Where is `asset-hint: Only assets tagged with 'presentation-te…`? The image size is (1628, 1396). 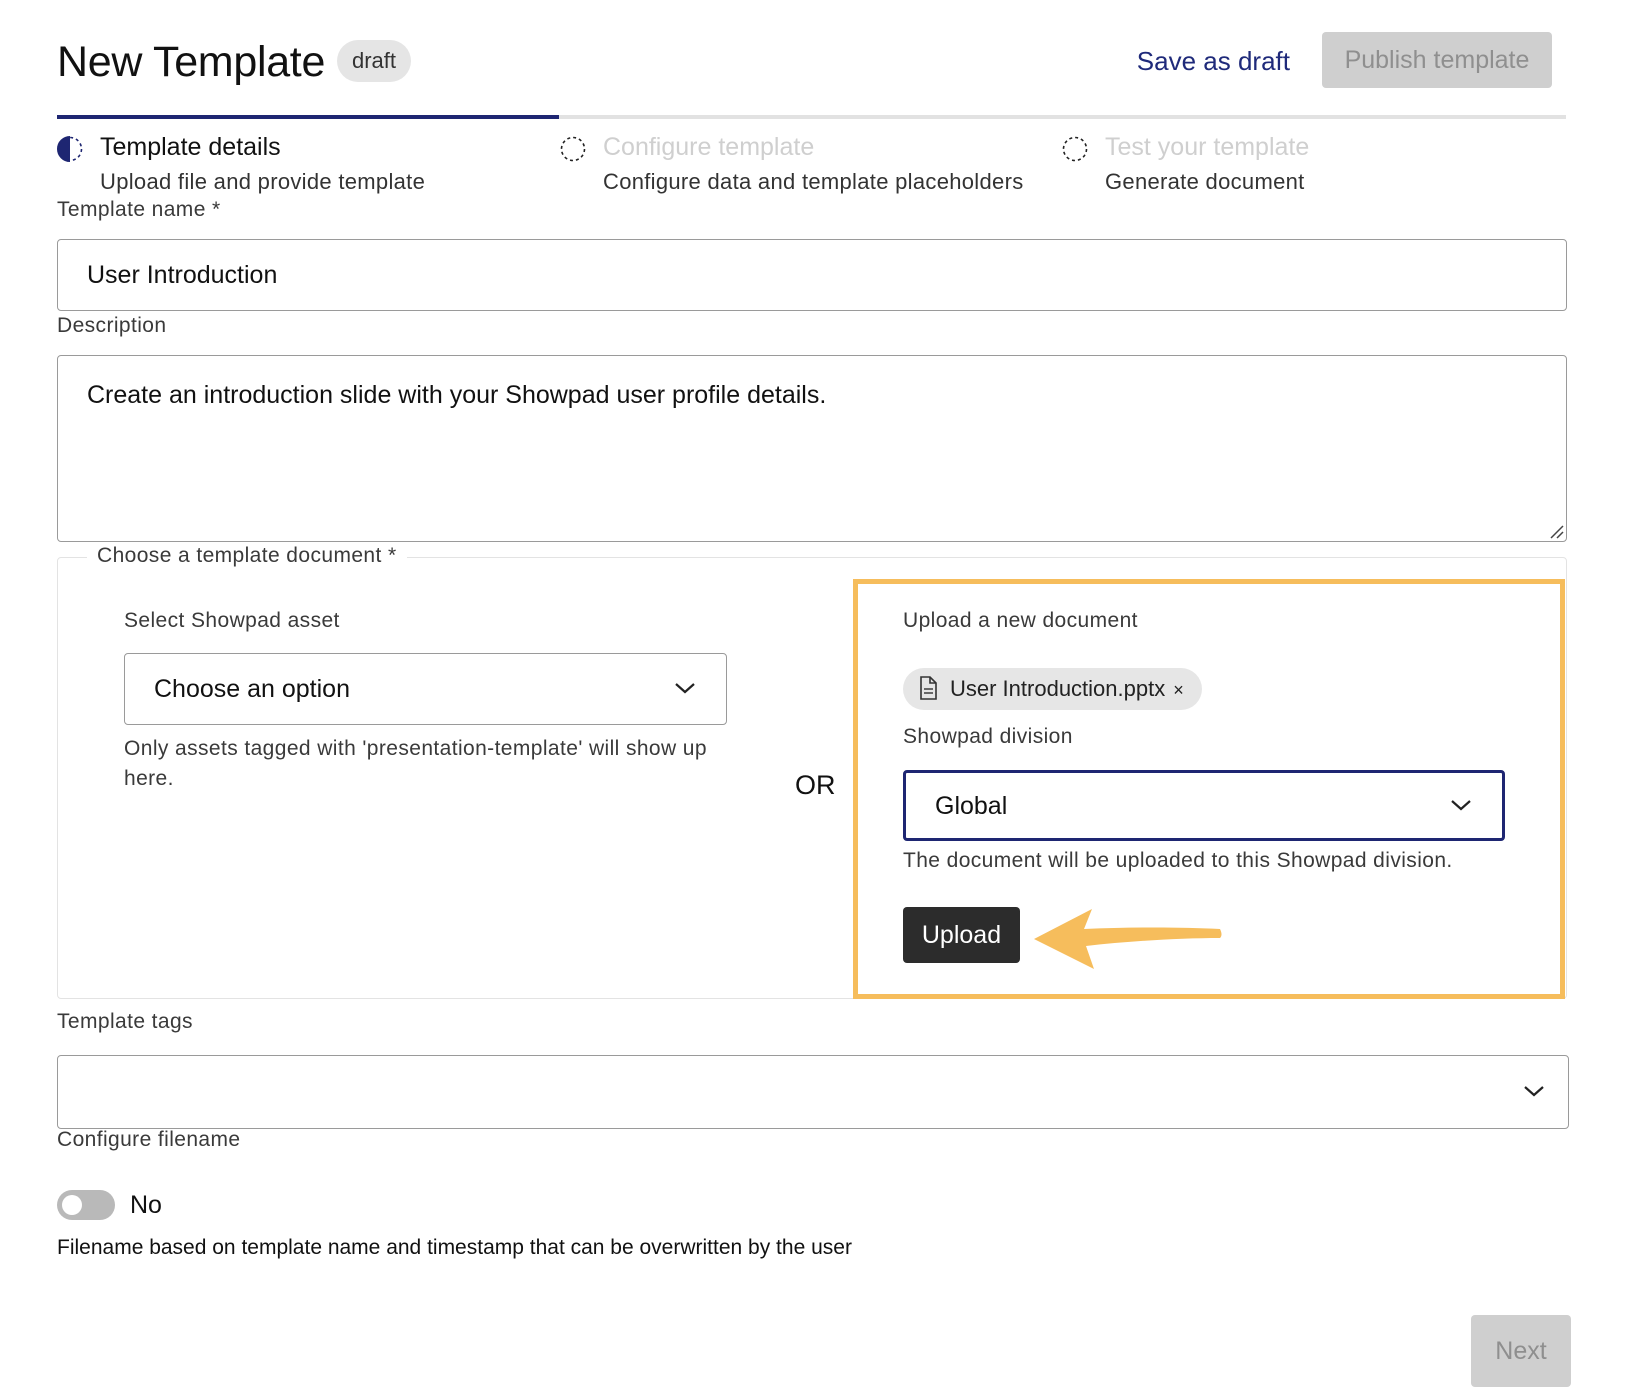
asset-hint: Only assets tagged with 'presentation-te… is located at coordinates (415, 763).